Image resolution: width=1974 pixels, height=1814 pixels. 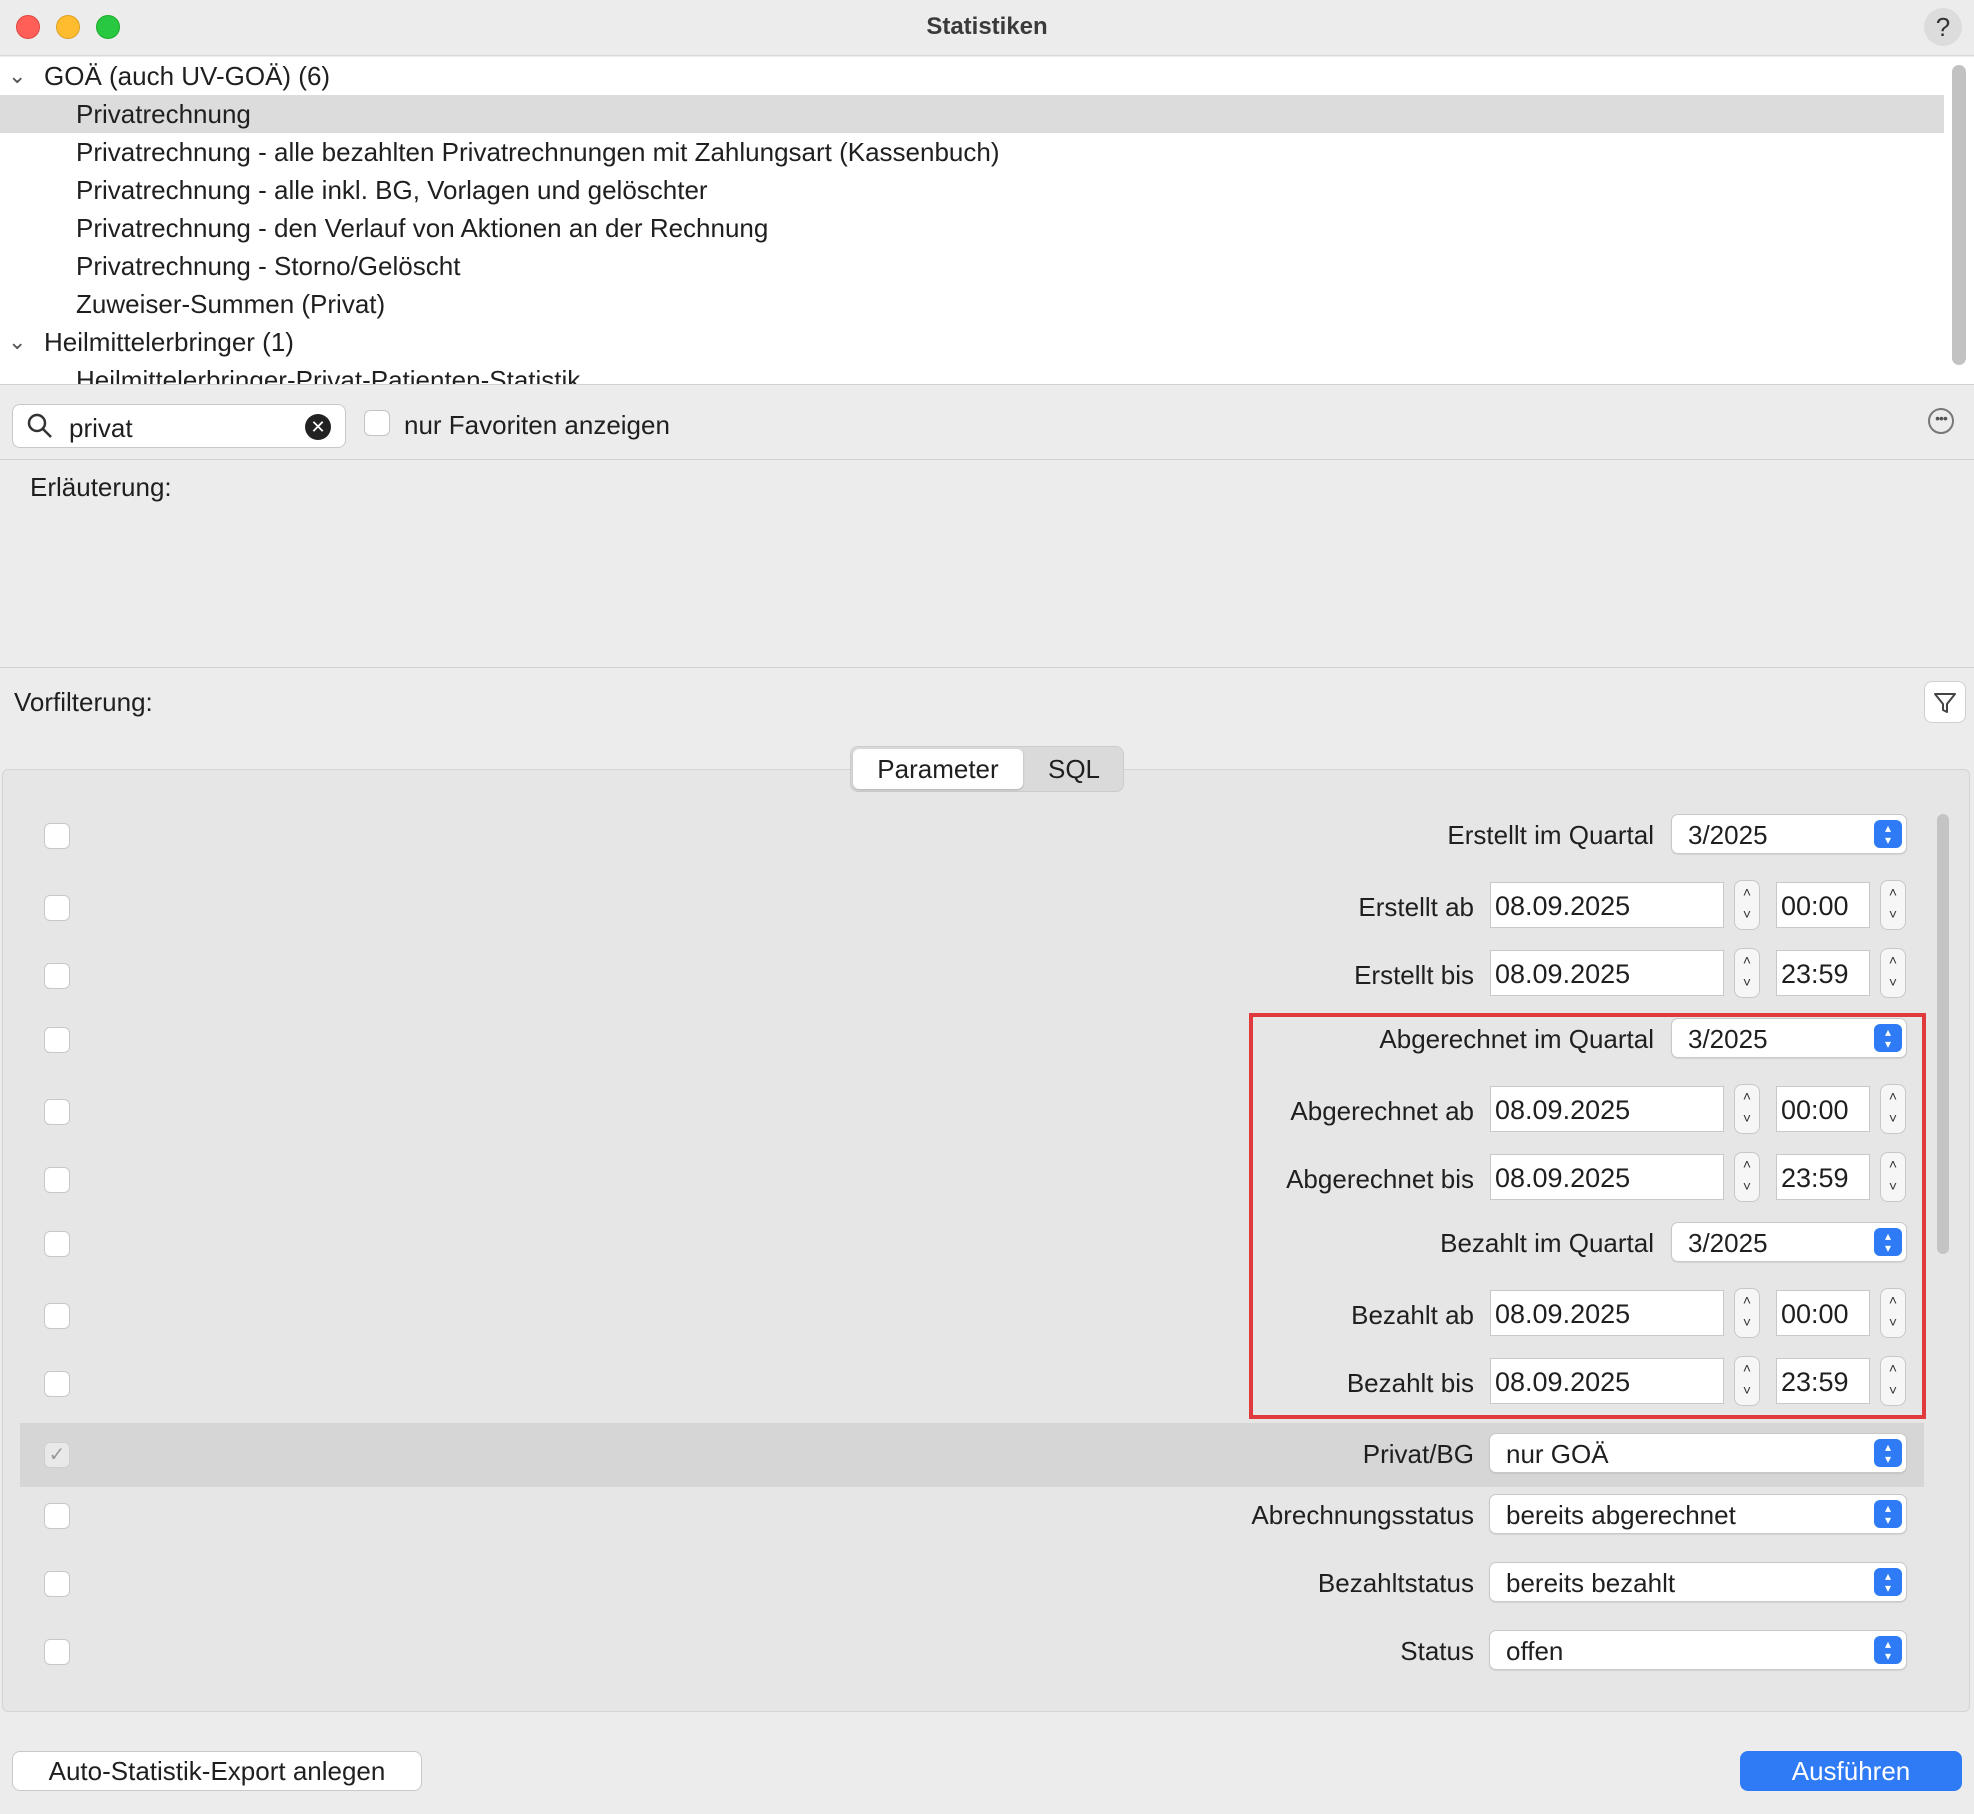 I want to click on tree-group-label: Heilmittelerbringer (1), so click(x=169, y=342).